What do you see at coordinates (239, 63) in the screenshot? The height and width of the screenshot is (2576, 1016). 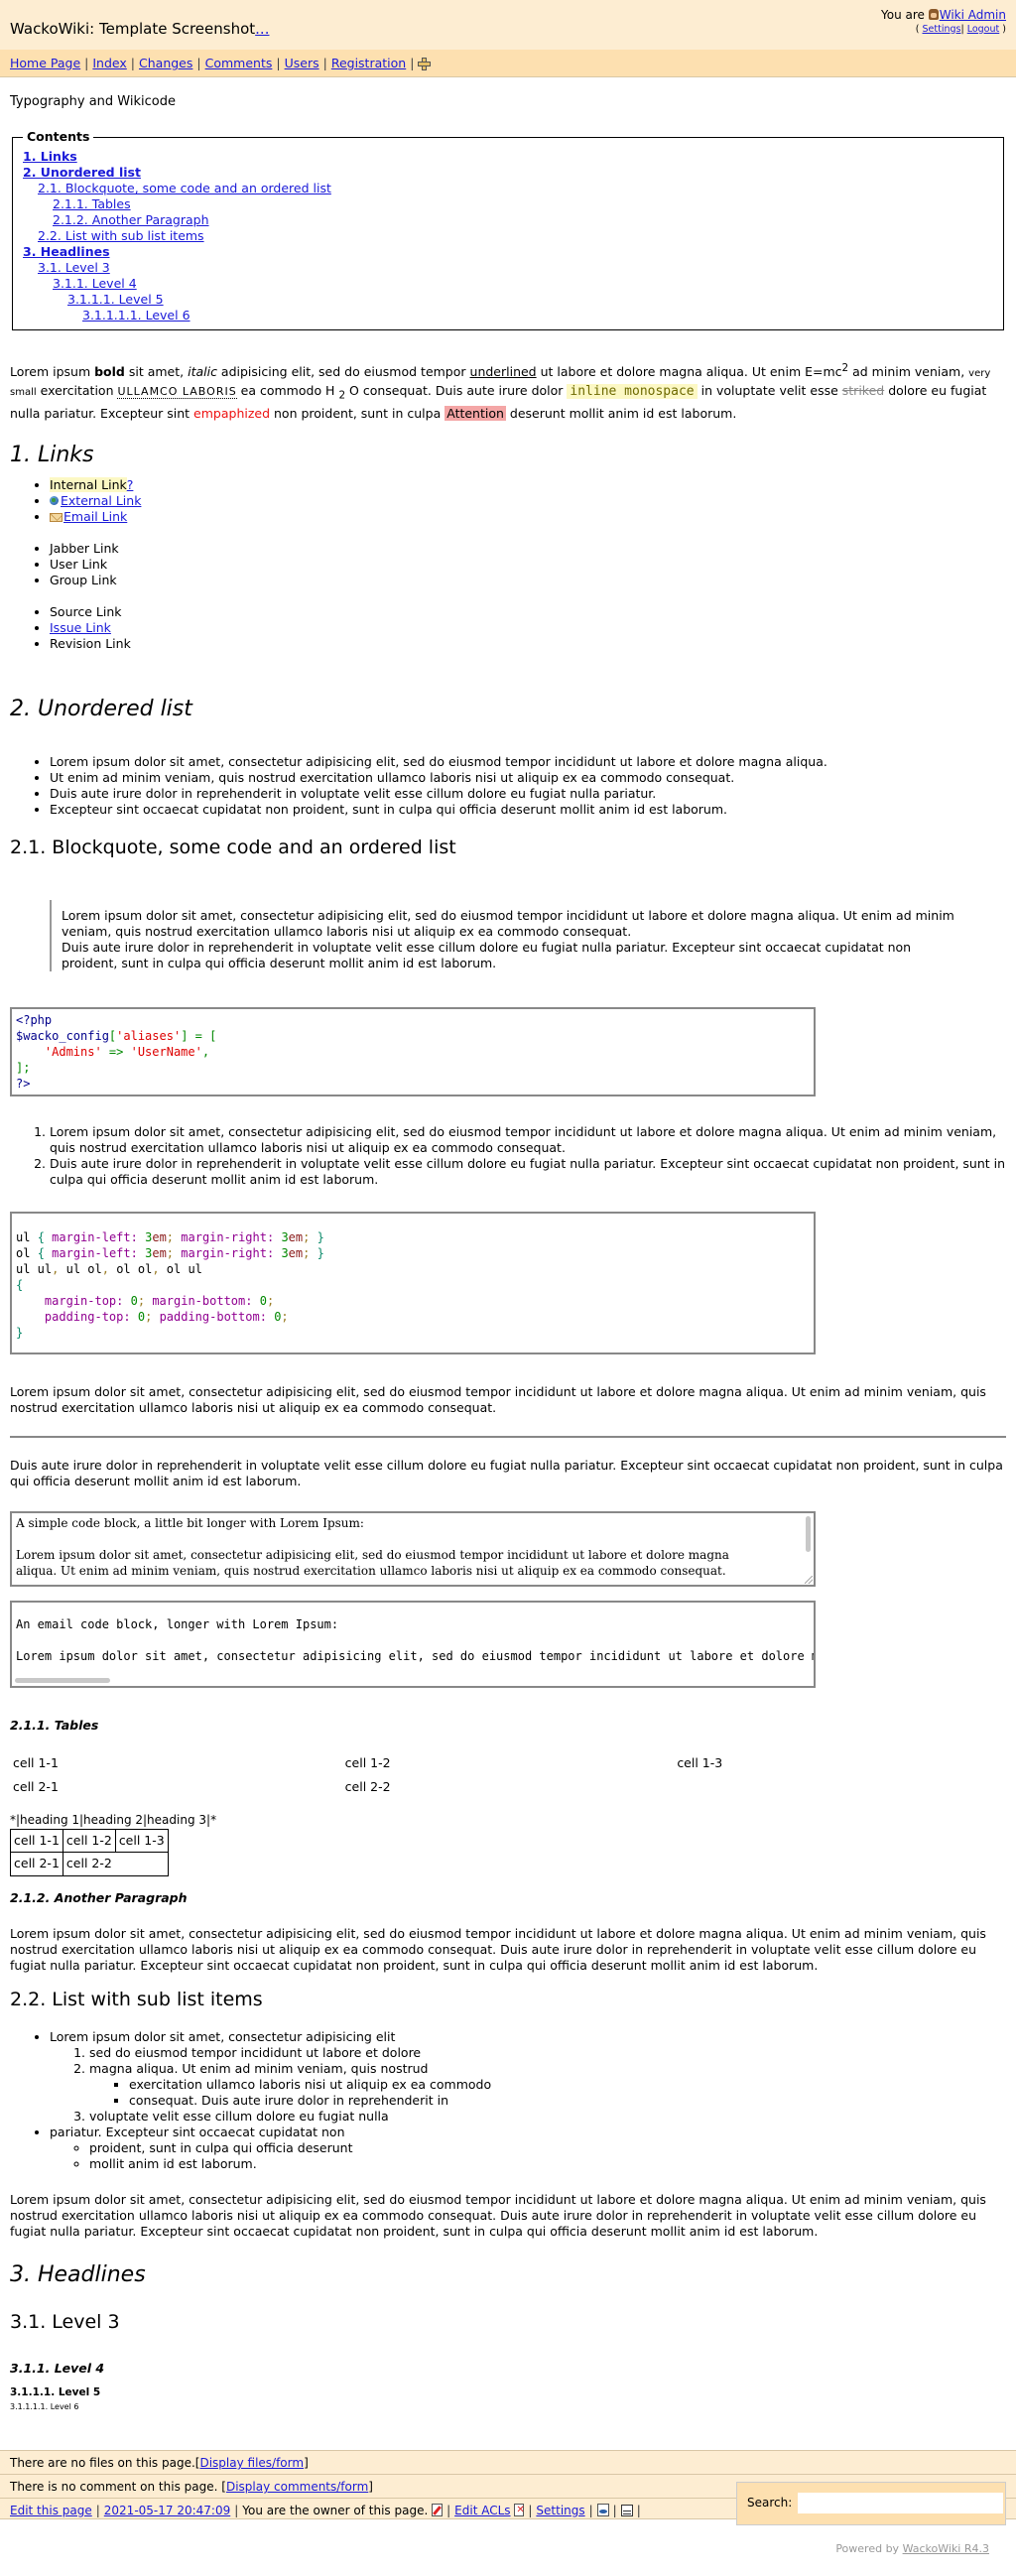 I see `nav-comments: Comments` at bounding box center [239, 63].